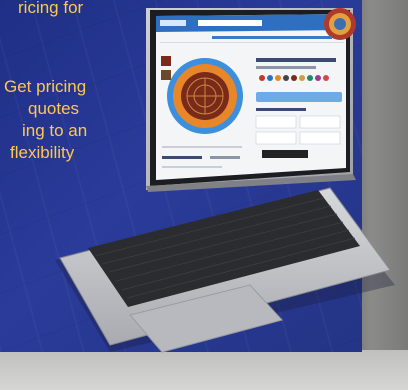 The width and height of the screenshot is (408, 390). What do you see at coordinates (296, 60) in the screenshot?
I see `product-title` at bounding box center [296, 60].